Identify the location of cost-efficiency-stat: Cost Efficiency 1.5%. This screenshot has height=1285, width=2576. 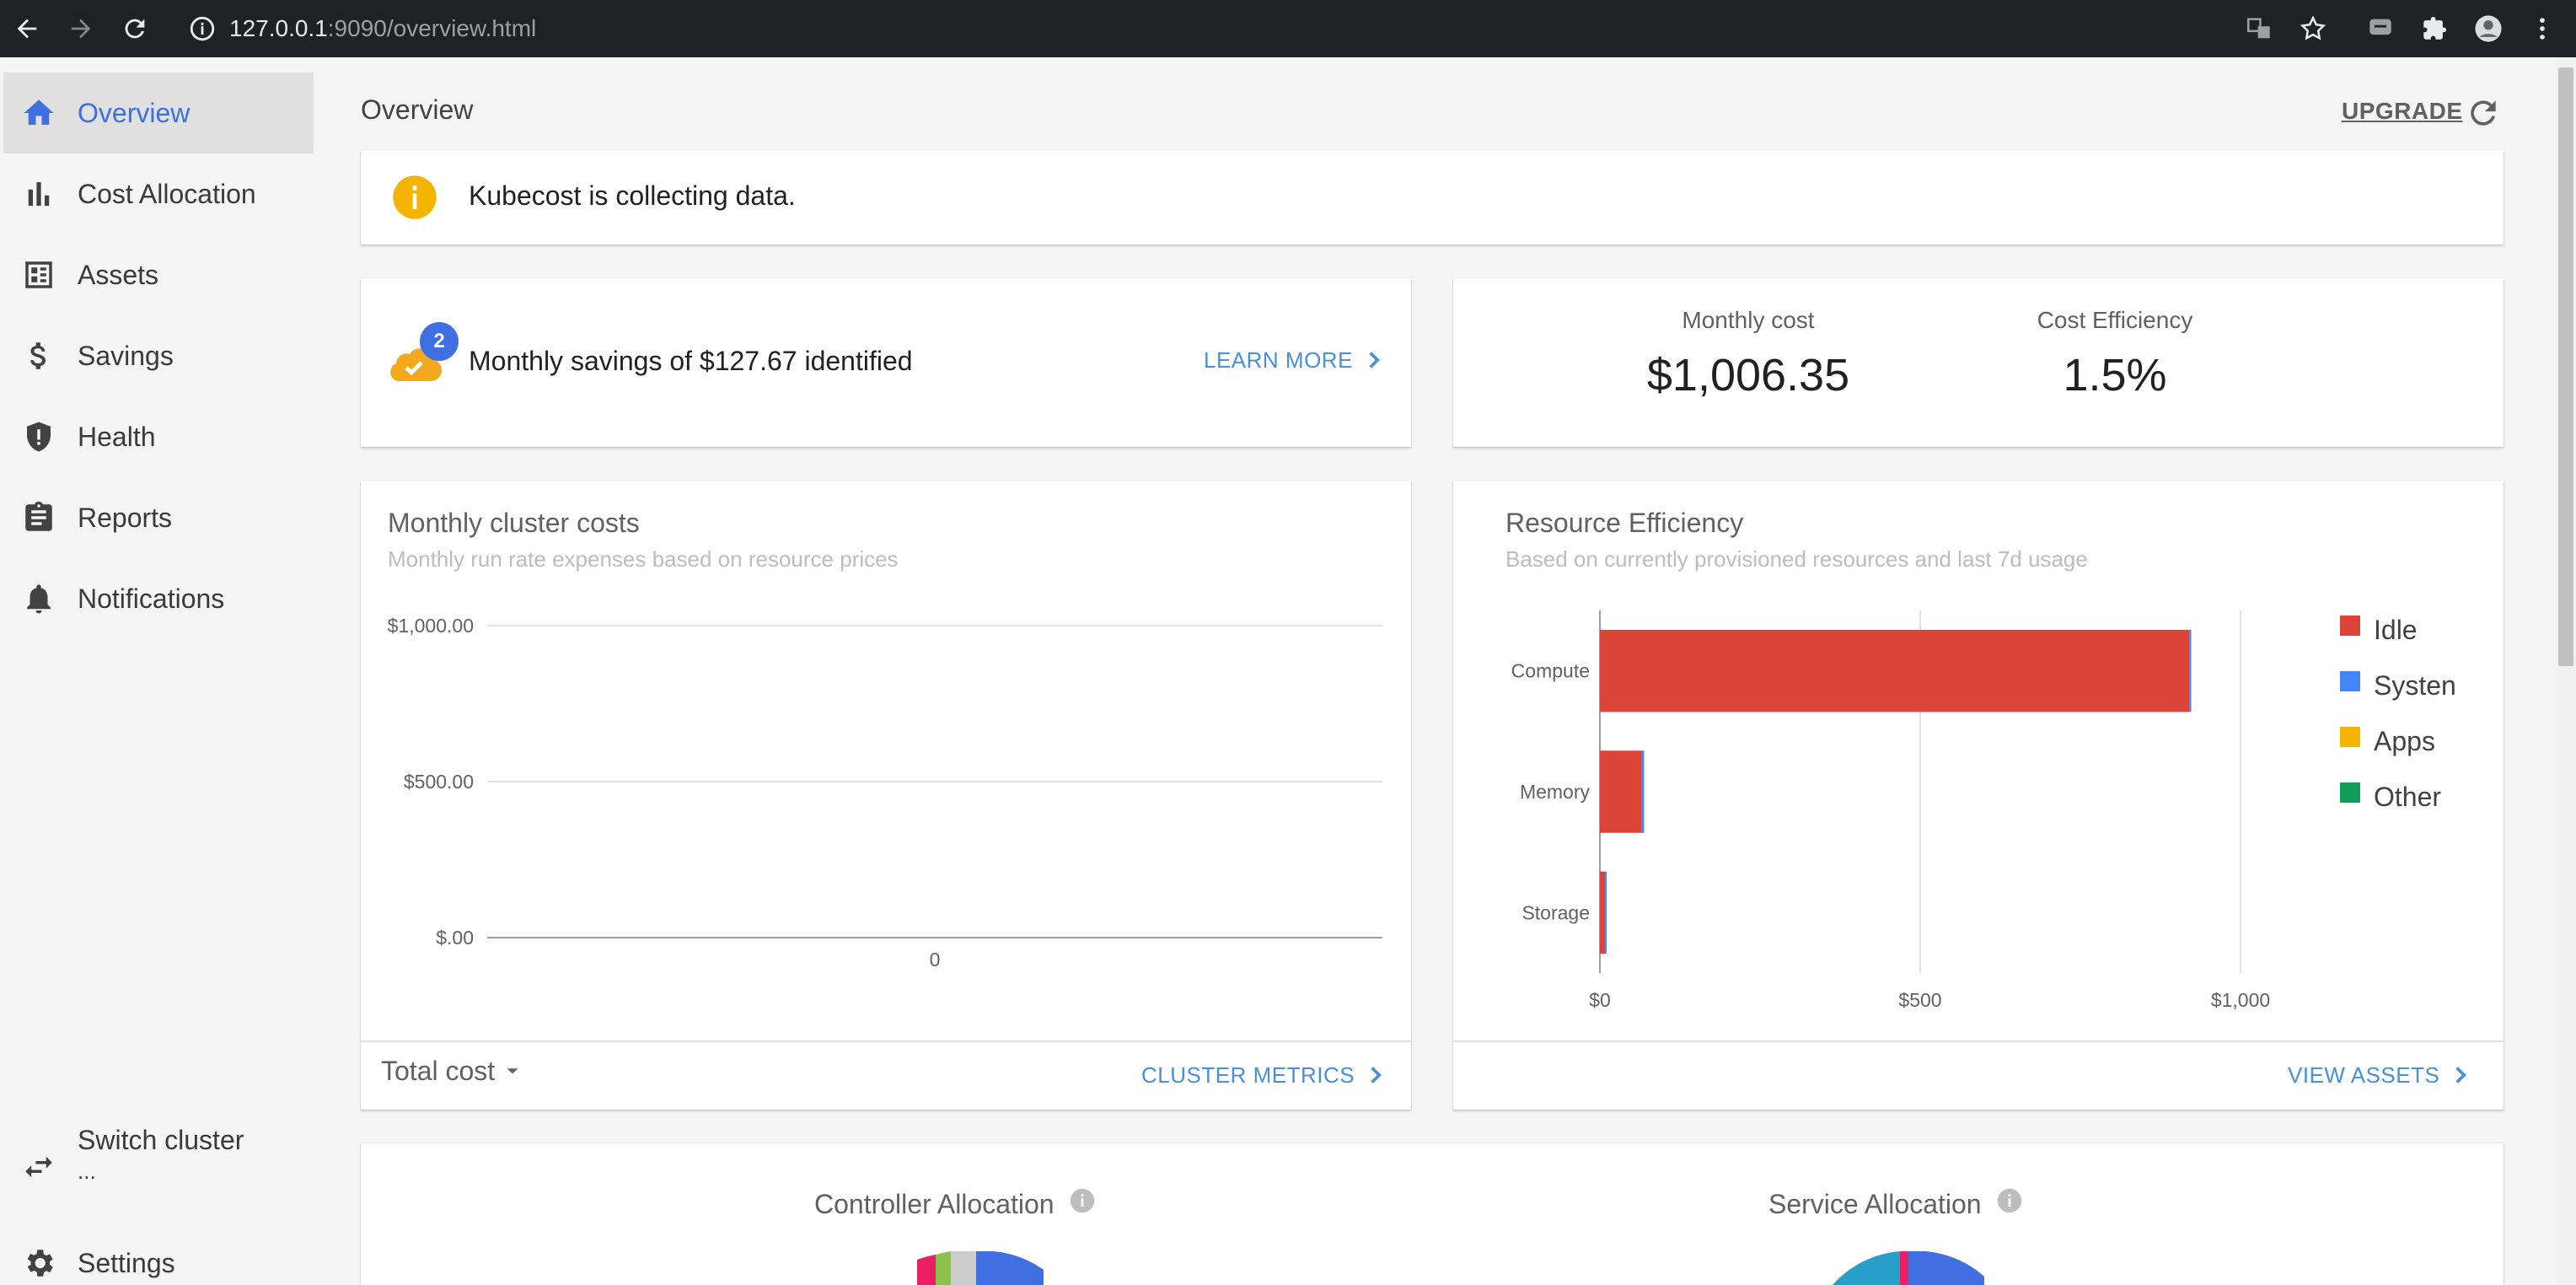
(2115, 354).